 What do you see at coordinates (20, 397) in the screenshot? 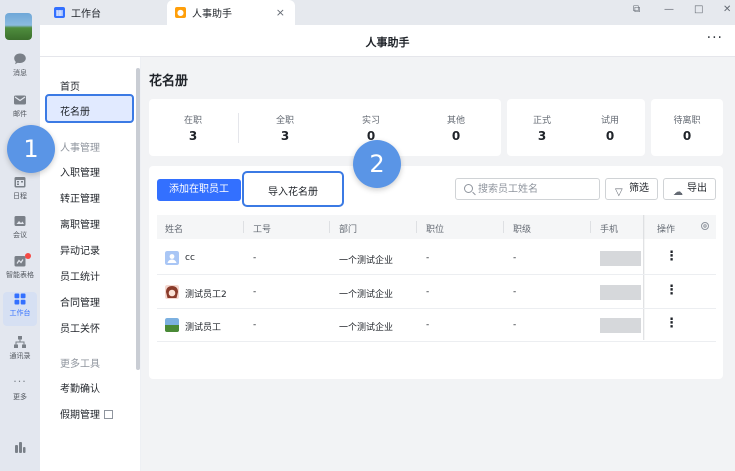
I see `rail-label: 更多` at bounding box center [20, 397].